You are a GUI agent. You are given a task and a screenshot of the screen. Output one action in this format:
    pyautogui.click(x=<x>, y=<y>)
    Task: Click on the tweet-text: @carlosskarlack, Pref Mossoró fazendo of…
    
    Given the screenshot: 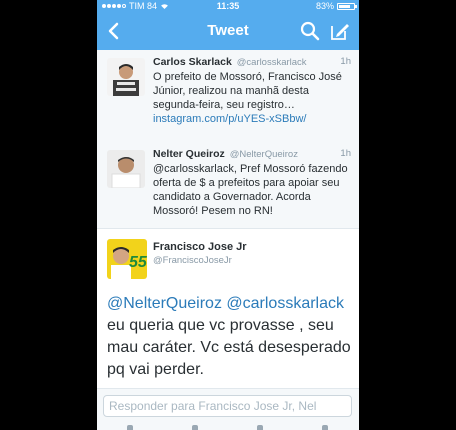 What is the action you would take?
    pyautogui.click(x=250, y=190)
    